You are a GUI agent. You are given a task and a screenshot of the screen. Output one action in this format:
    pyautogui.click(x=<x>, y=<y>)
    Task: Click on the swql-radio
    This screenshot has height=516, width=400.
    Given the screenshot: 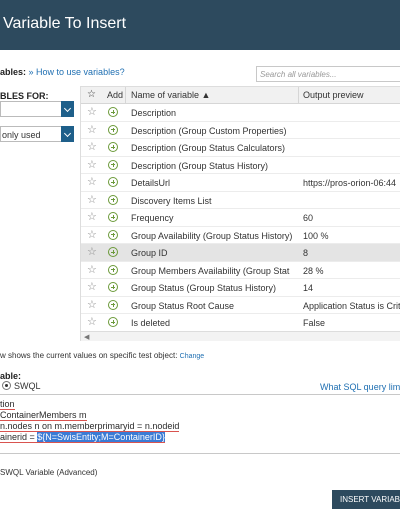 What is the action you would take?
    pyautogui.click(x=6, y=385)
    